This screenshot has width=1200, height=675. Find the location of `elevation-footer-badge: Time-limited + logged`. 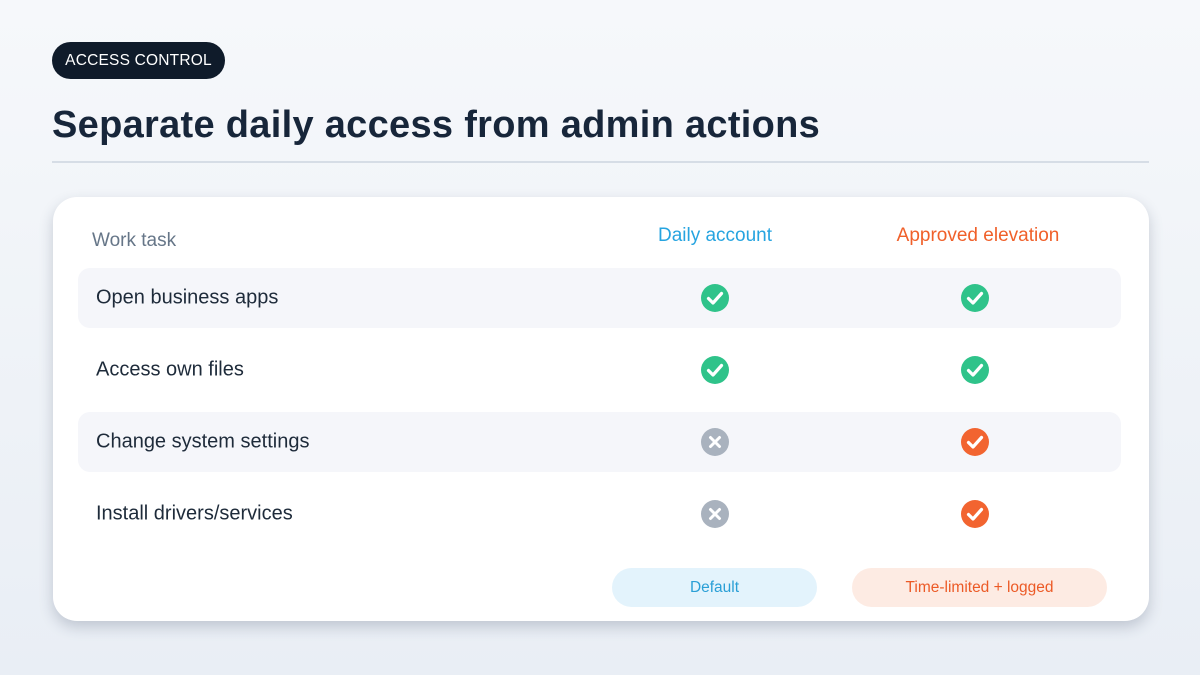

elevation-footer-badge: Time-limited + logged is located at coordinates (979, 587).